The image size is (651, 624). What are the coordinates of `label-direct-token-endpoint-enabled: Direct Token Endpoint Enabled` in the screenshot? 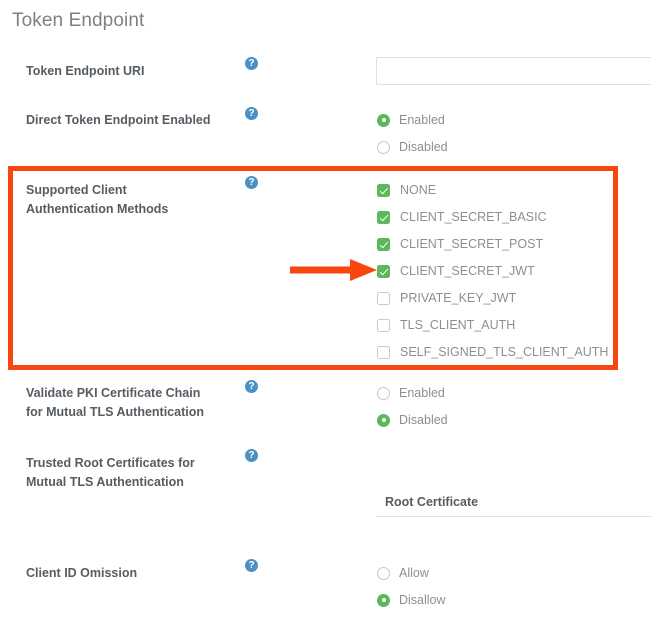 It's located at (118, 120).